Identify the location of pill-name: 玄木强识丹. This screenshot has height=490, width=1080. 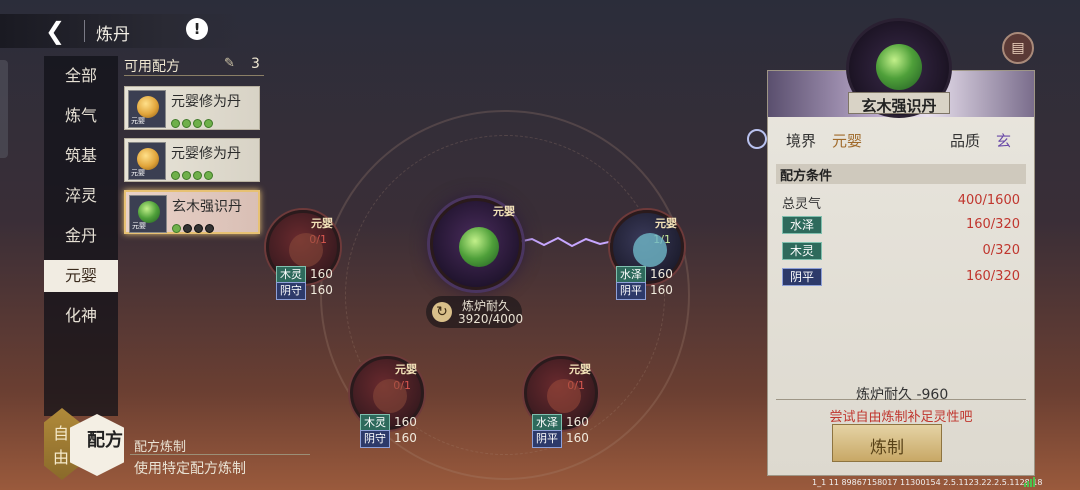
(899, 106).